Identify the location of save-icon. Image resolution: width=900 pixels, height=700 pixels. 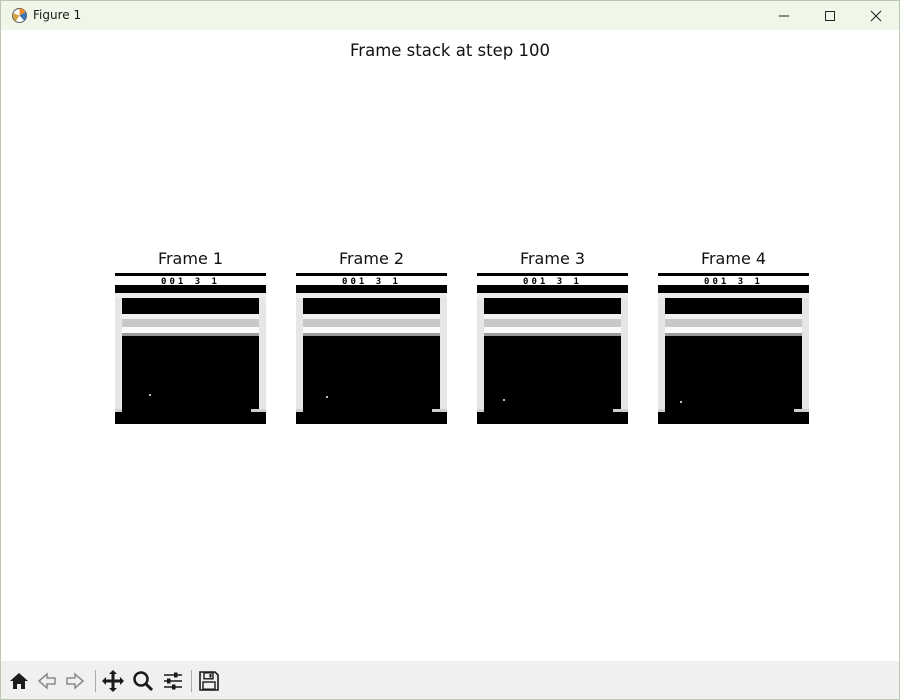
(209, 681).